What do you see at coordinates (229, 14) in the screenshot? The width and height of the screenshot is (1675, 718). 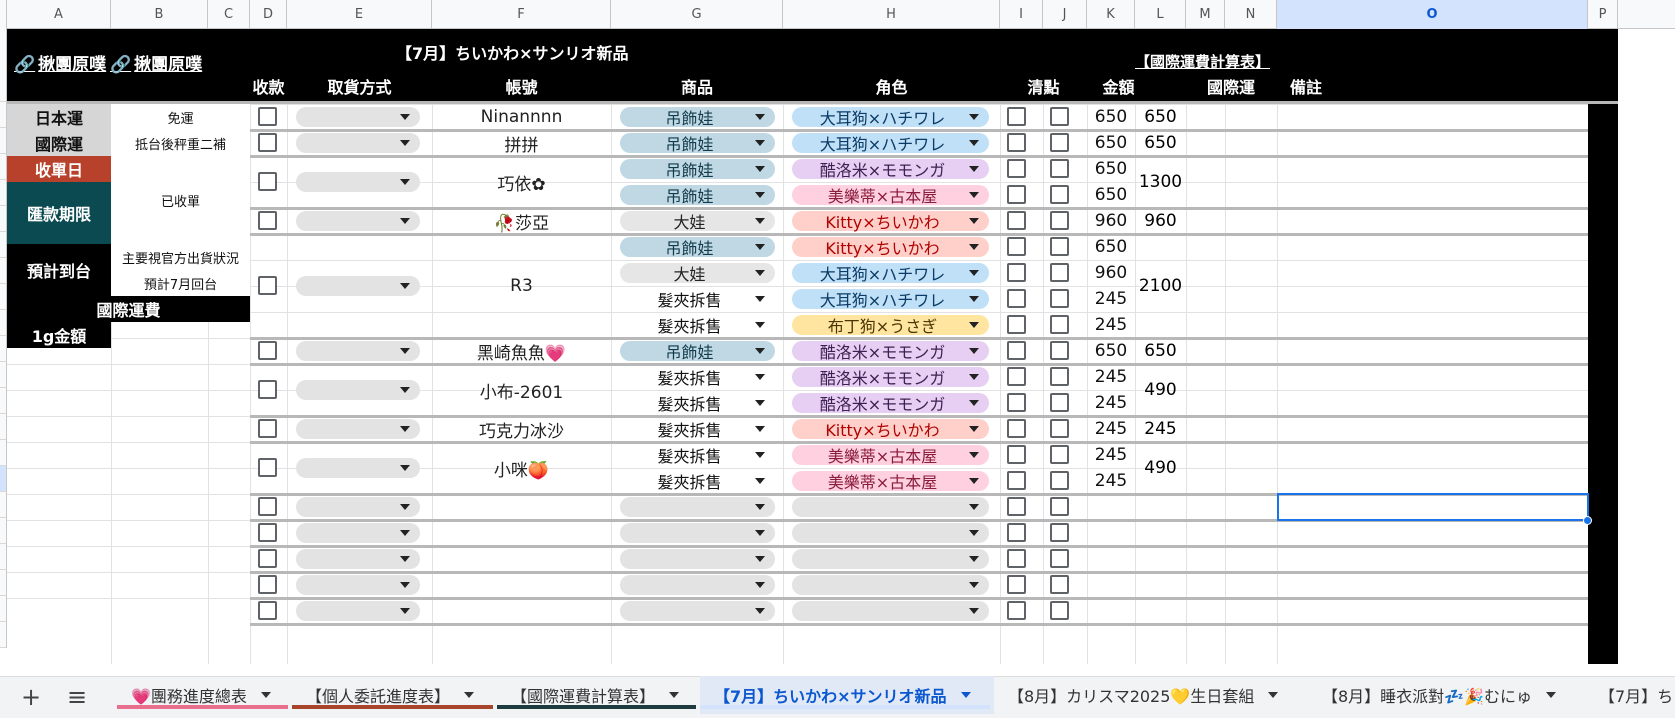 I see `column-header-c: C` at bounding box center [229, 14].